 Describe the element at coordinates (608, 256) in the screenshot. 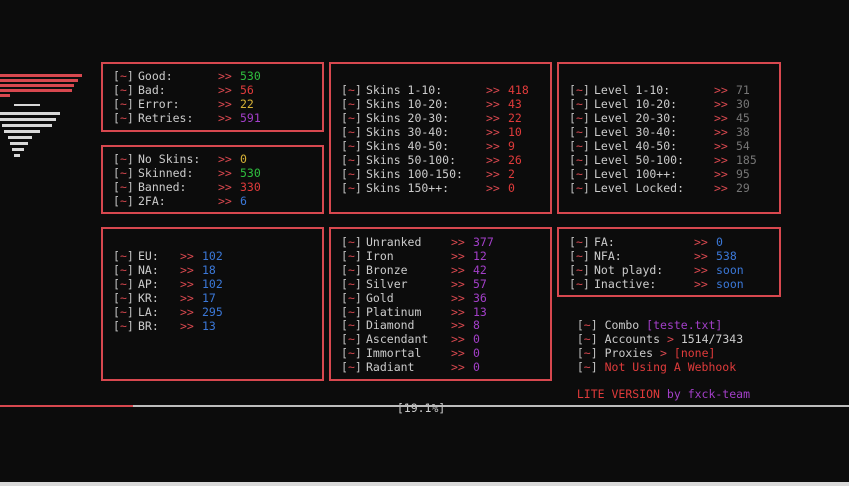

I see `access-row-label: NFA:` at that location.